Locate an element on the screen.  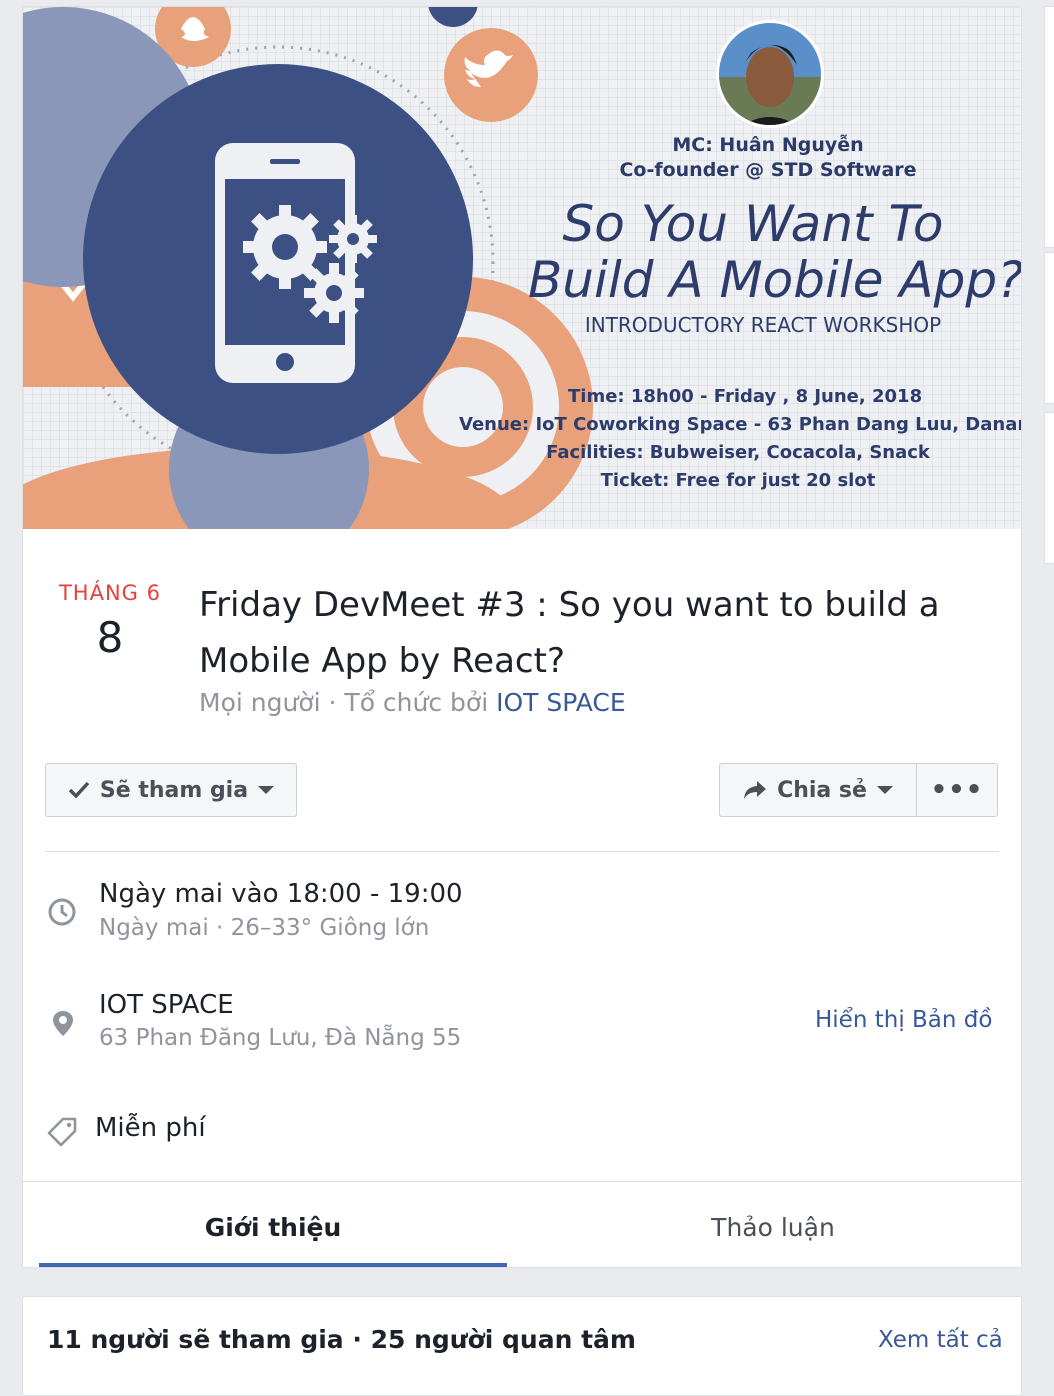
going-button: Sẽ tham gia is located at coordinates (171, 790).